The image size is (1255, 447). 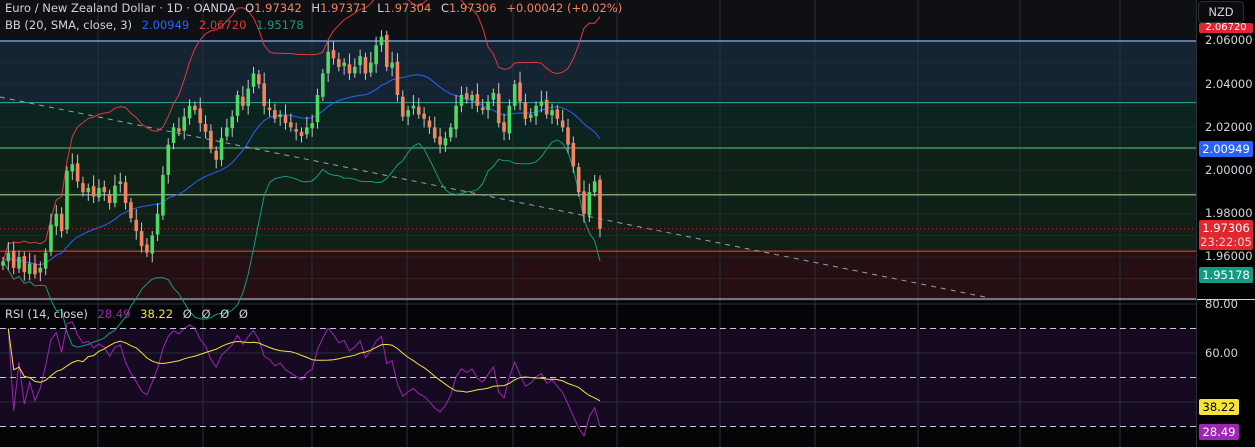 I want to click on ohlc-low: L1.97304, so click(x=404, y=8).